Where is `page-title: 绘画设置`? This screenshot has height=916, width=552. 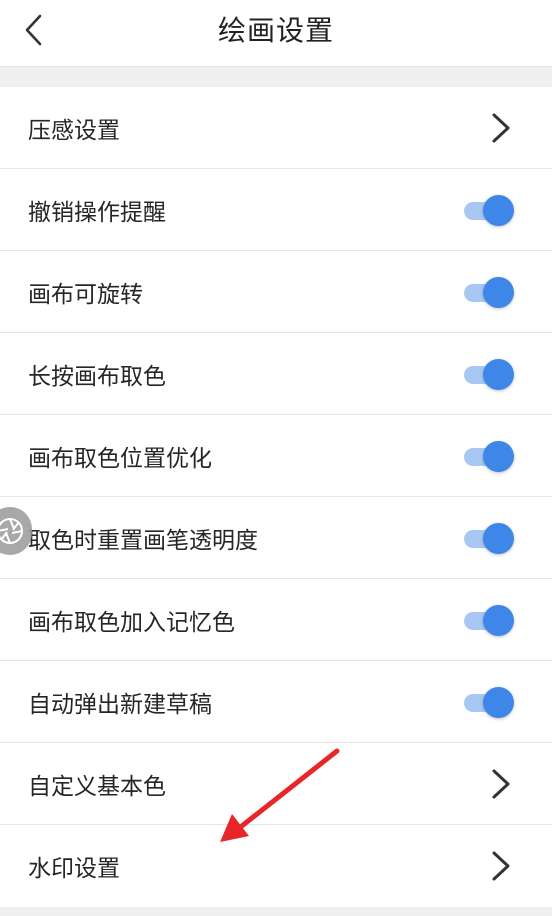
page-title: 绘画设置 is located at coordinates (275, 30).